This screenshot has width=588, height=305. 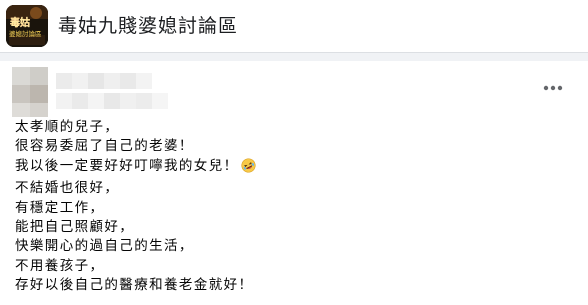 I want to click on group-cover-graphic: 毒姑 婆媳討論區, so click(x=27, y=26).